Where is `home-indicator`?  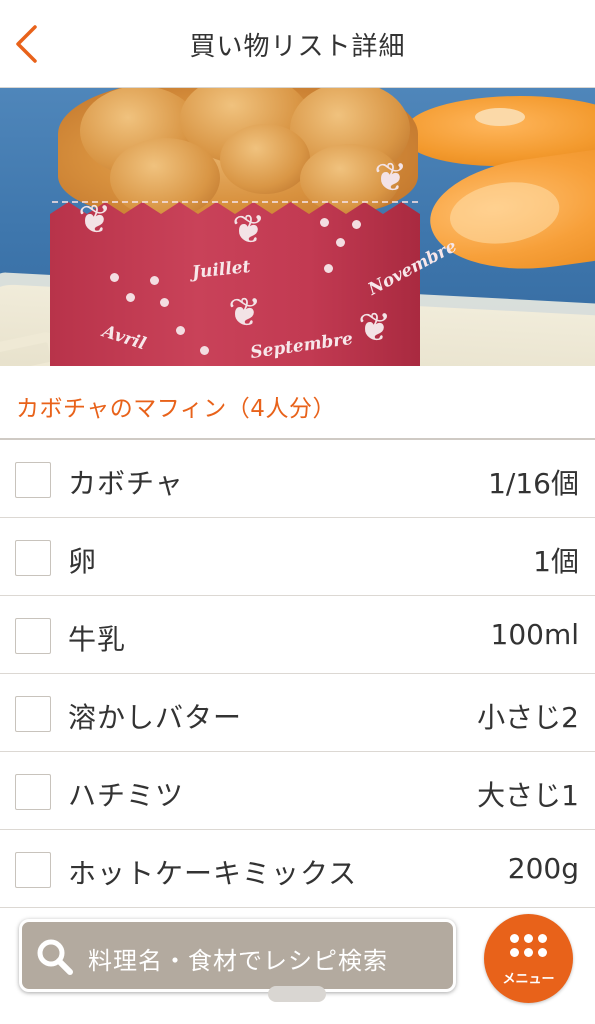
home-indicator is located at coordinates (297, 994).